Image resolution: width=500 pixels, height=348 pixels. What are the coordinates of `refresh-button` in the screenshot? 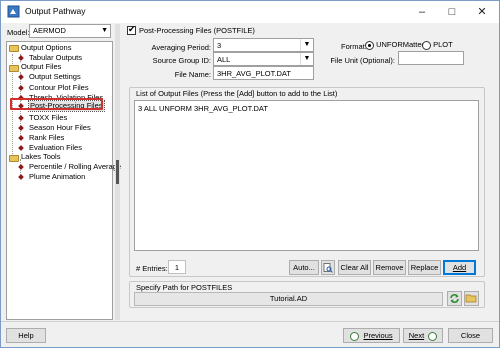 It's located at (454, 298).